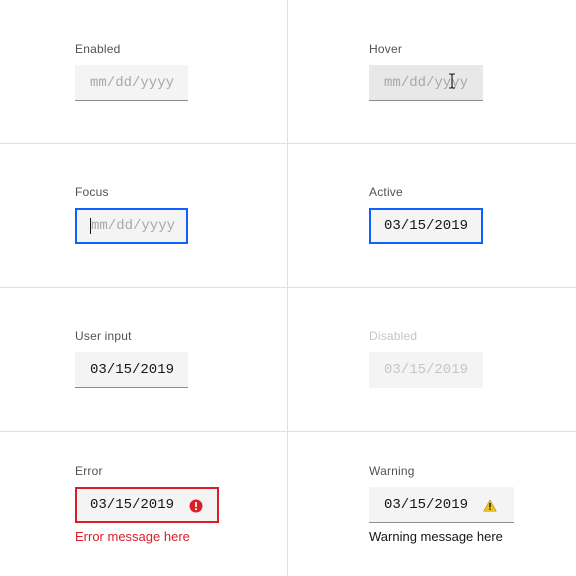 The width and height of the screenshot is (576, 576). What do you see at coordinates (386, 192) in the screenshot?
I see `active-label: Active` at bounding box center [386, 192].